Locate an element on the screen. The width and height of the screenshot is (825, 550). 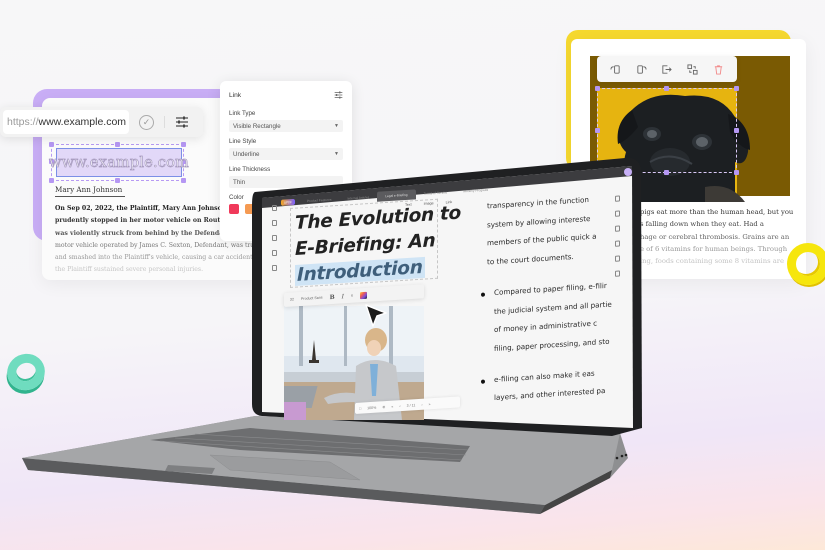
image-toolbar is located at coordinates (667, 69).